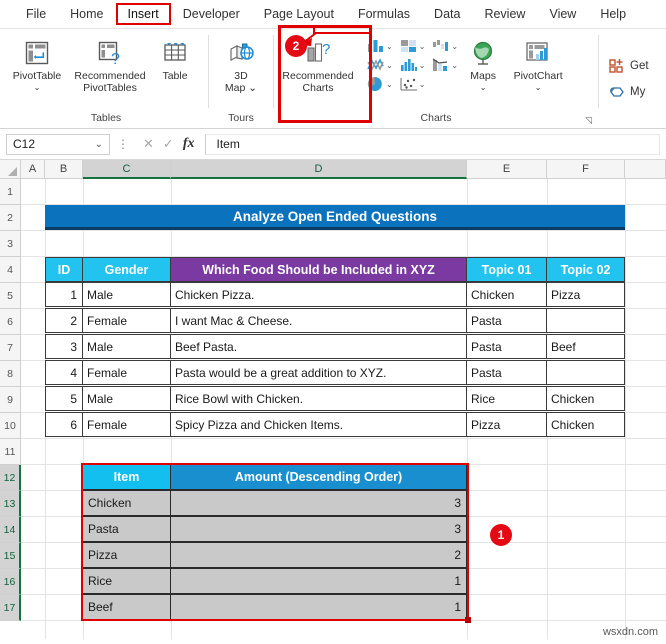  I want to click on table-row: Chicken Pizza., so click(318, 294).